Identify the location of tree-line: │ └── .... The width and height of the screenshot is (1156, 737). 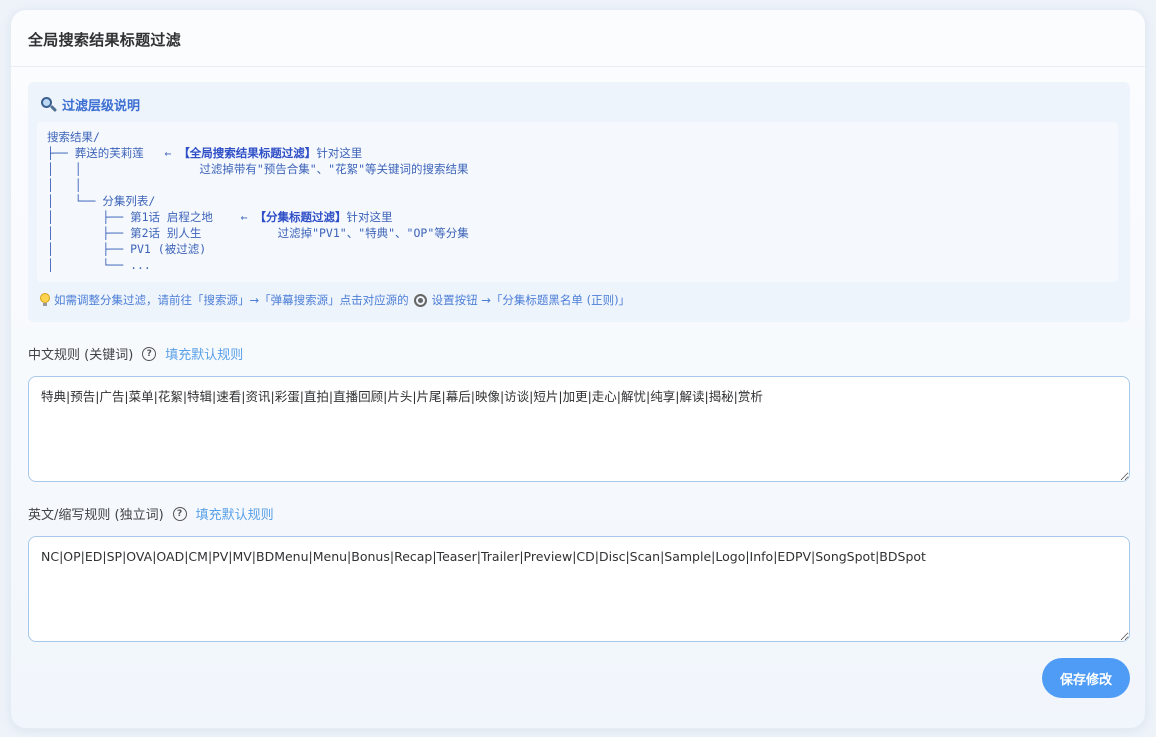
(99, 265).